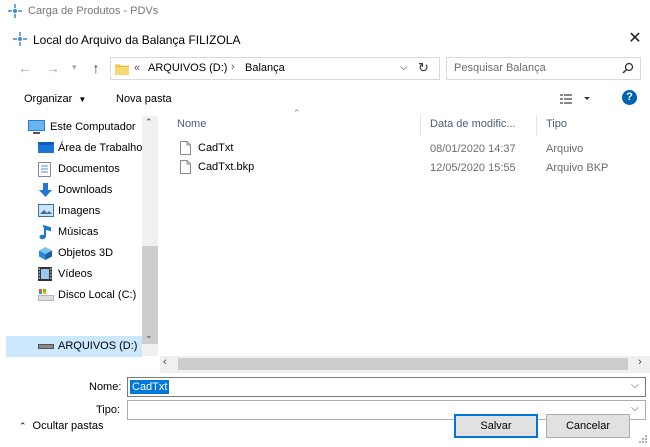 The image size is (650, 447). I want to click on type-label: Tipo:, so click(108, 410).